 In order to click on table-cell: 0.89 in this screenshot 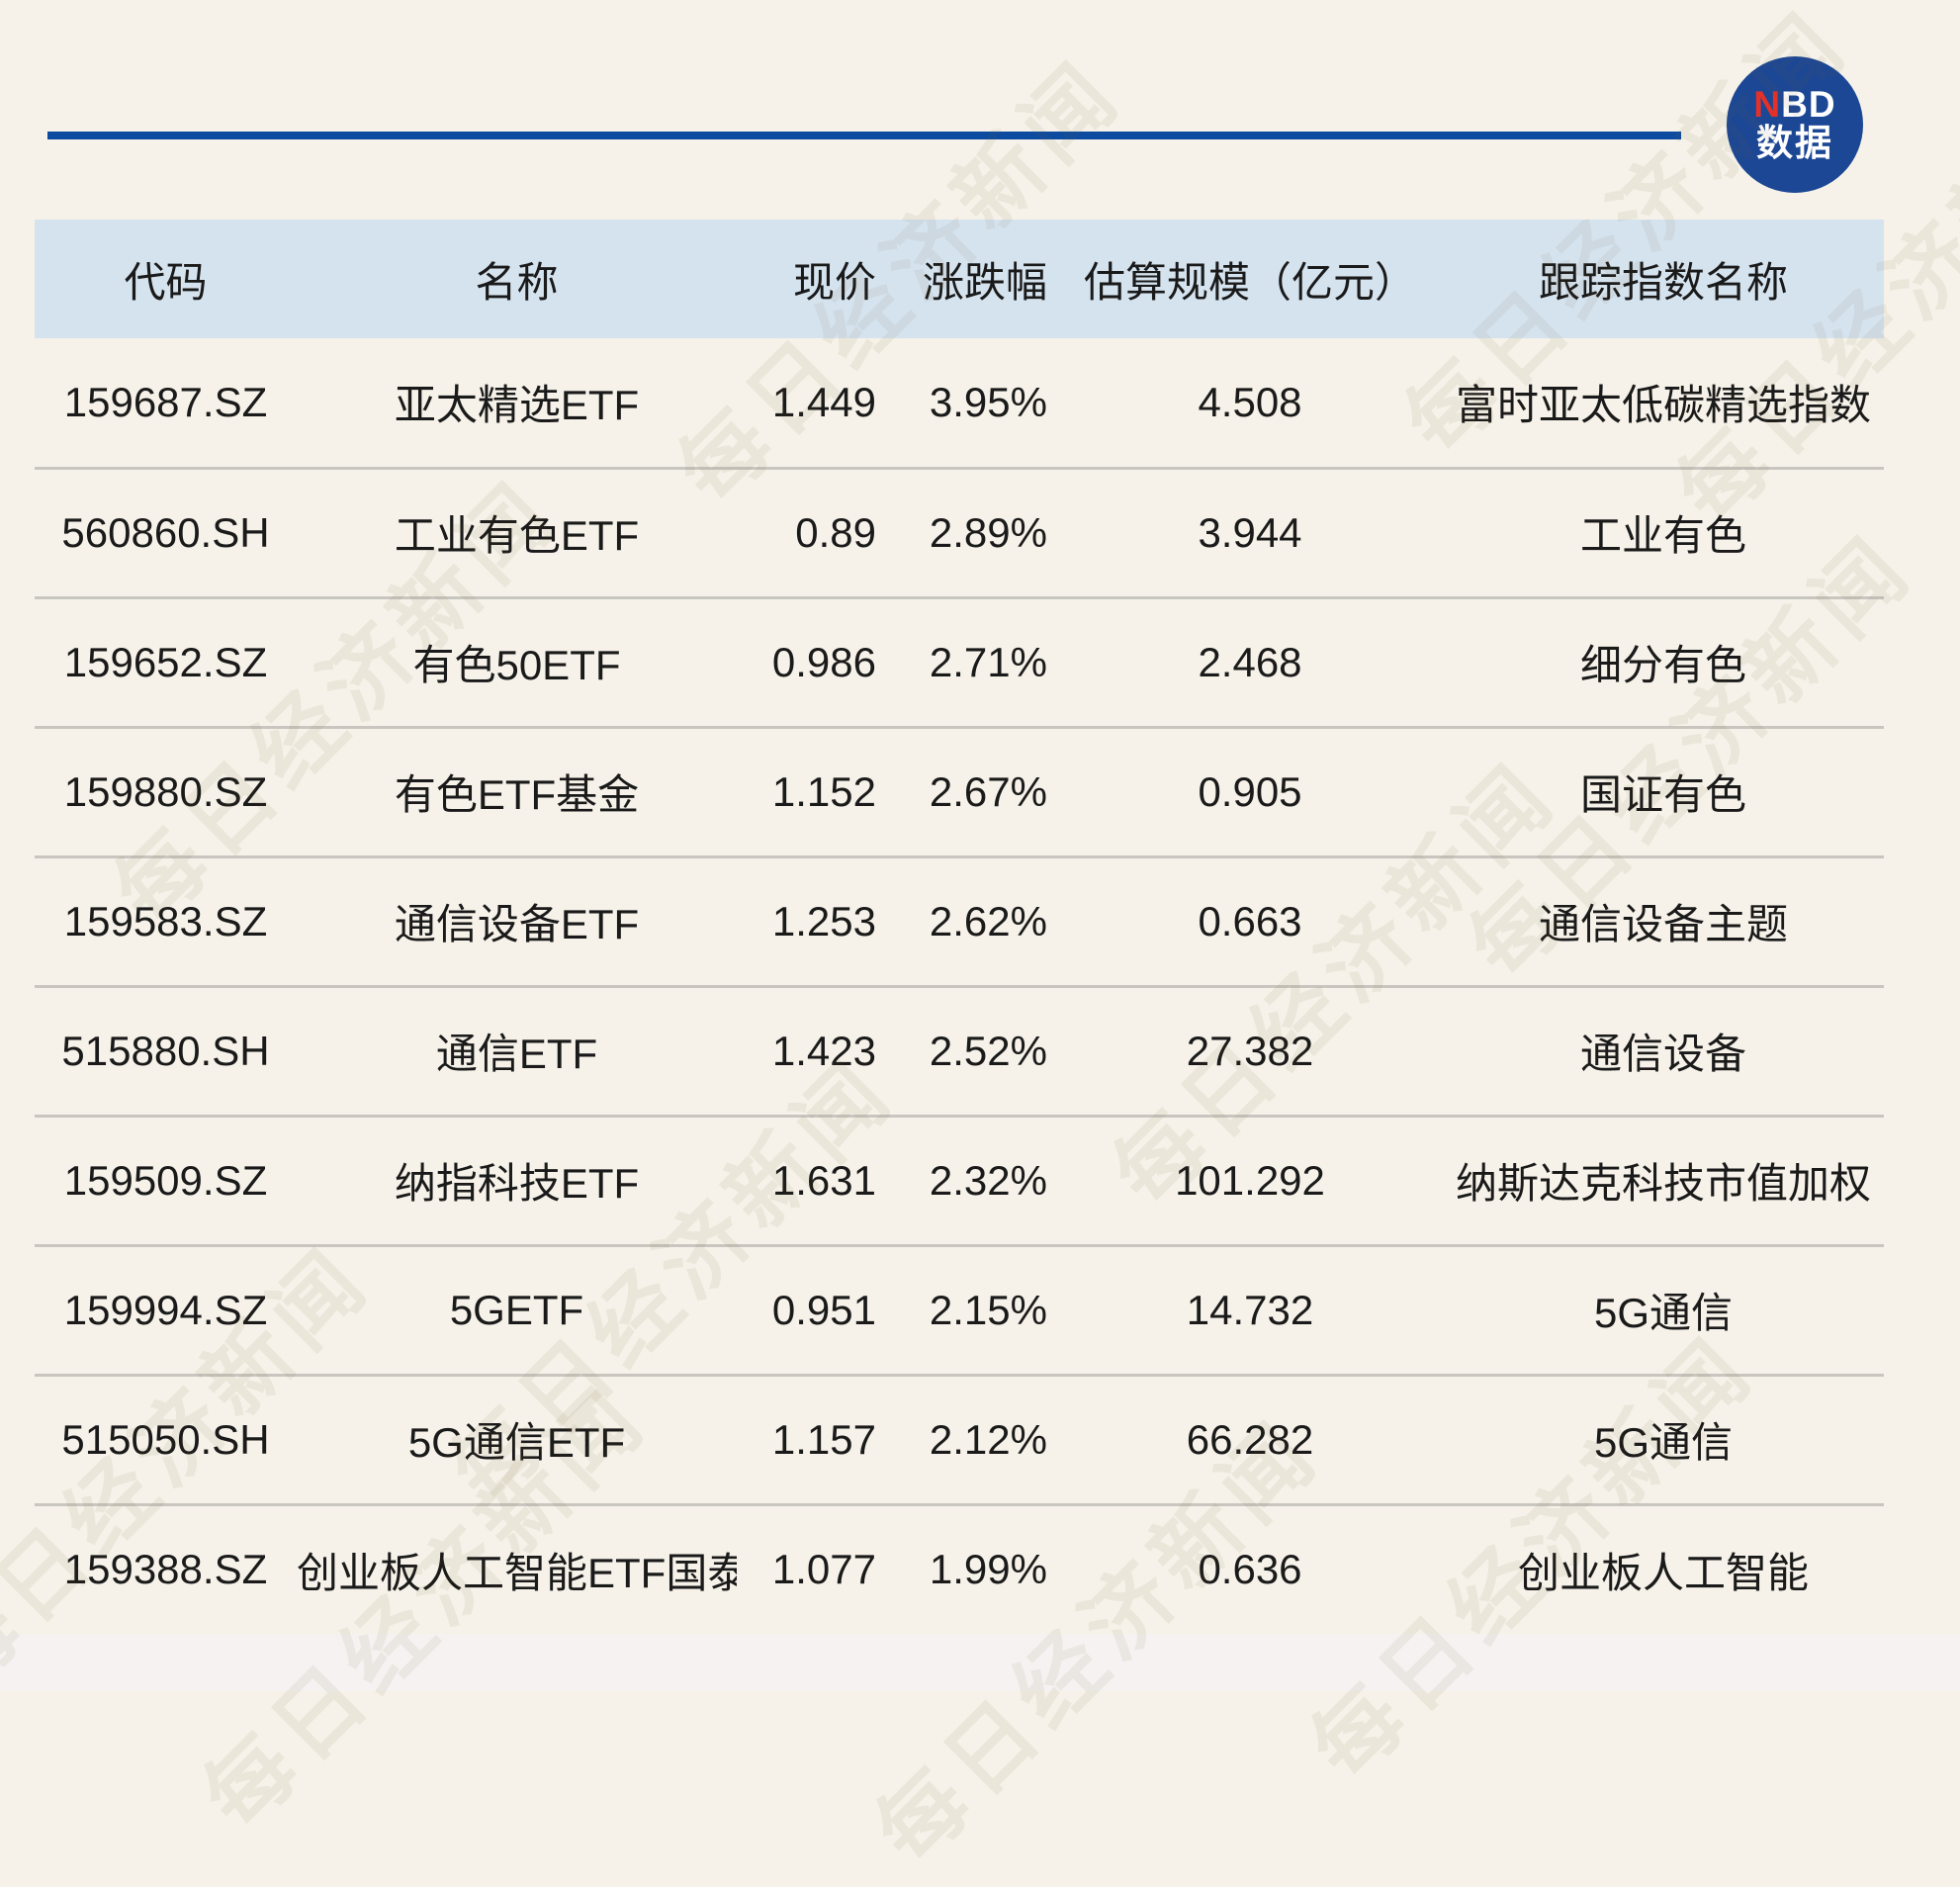, I will do `click(811, 531)`.